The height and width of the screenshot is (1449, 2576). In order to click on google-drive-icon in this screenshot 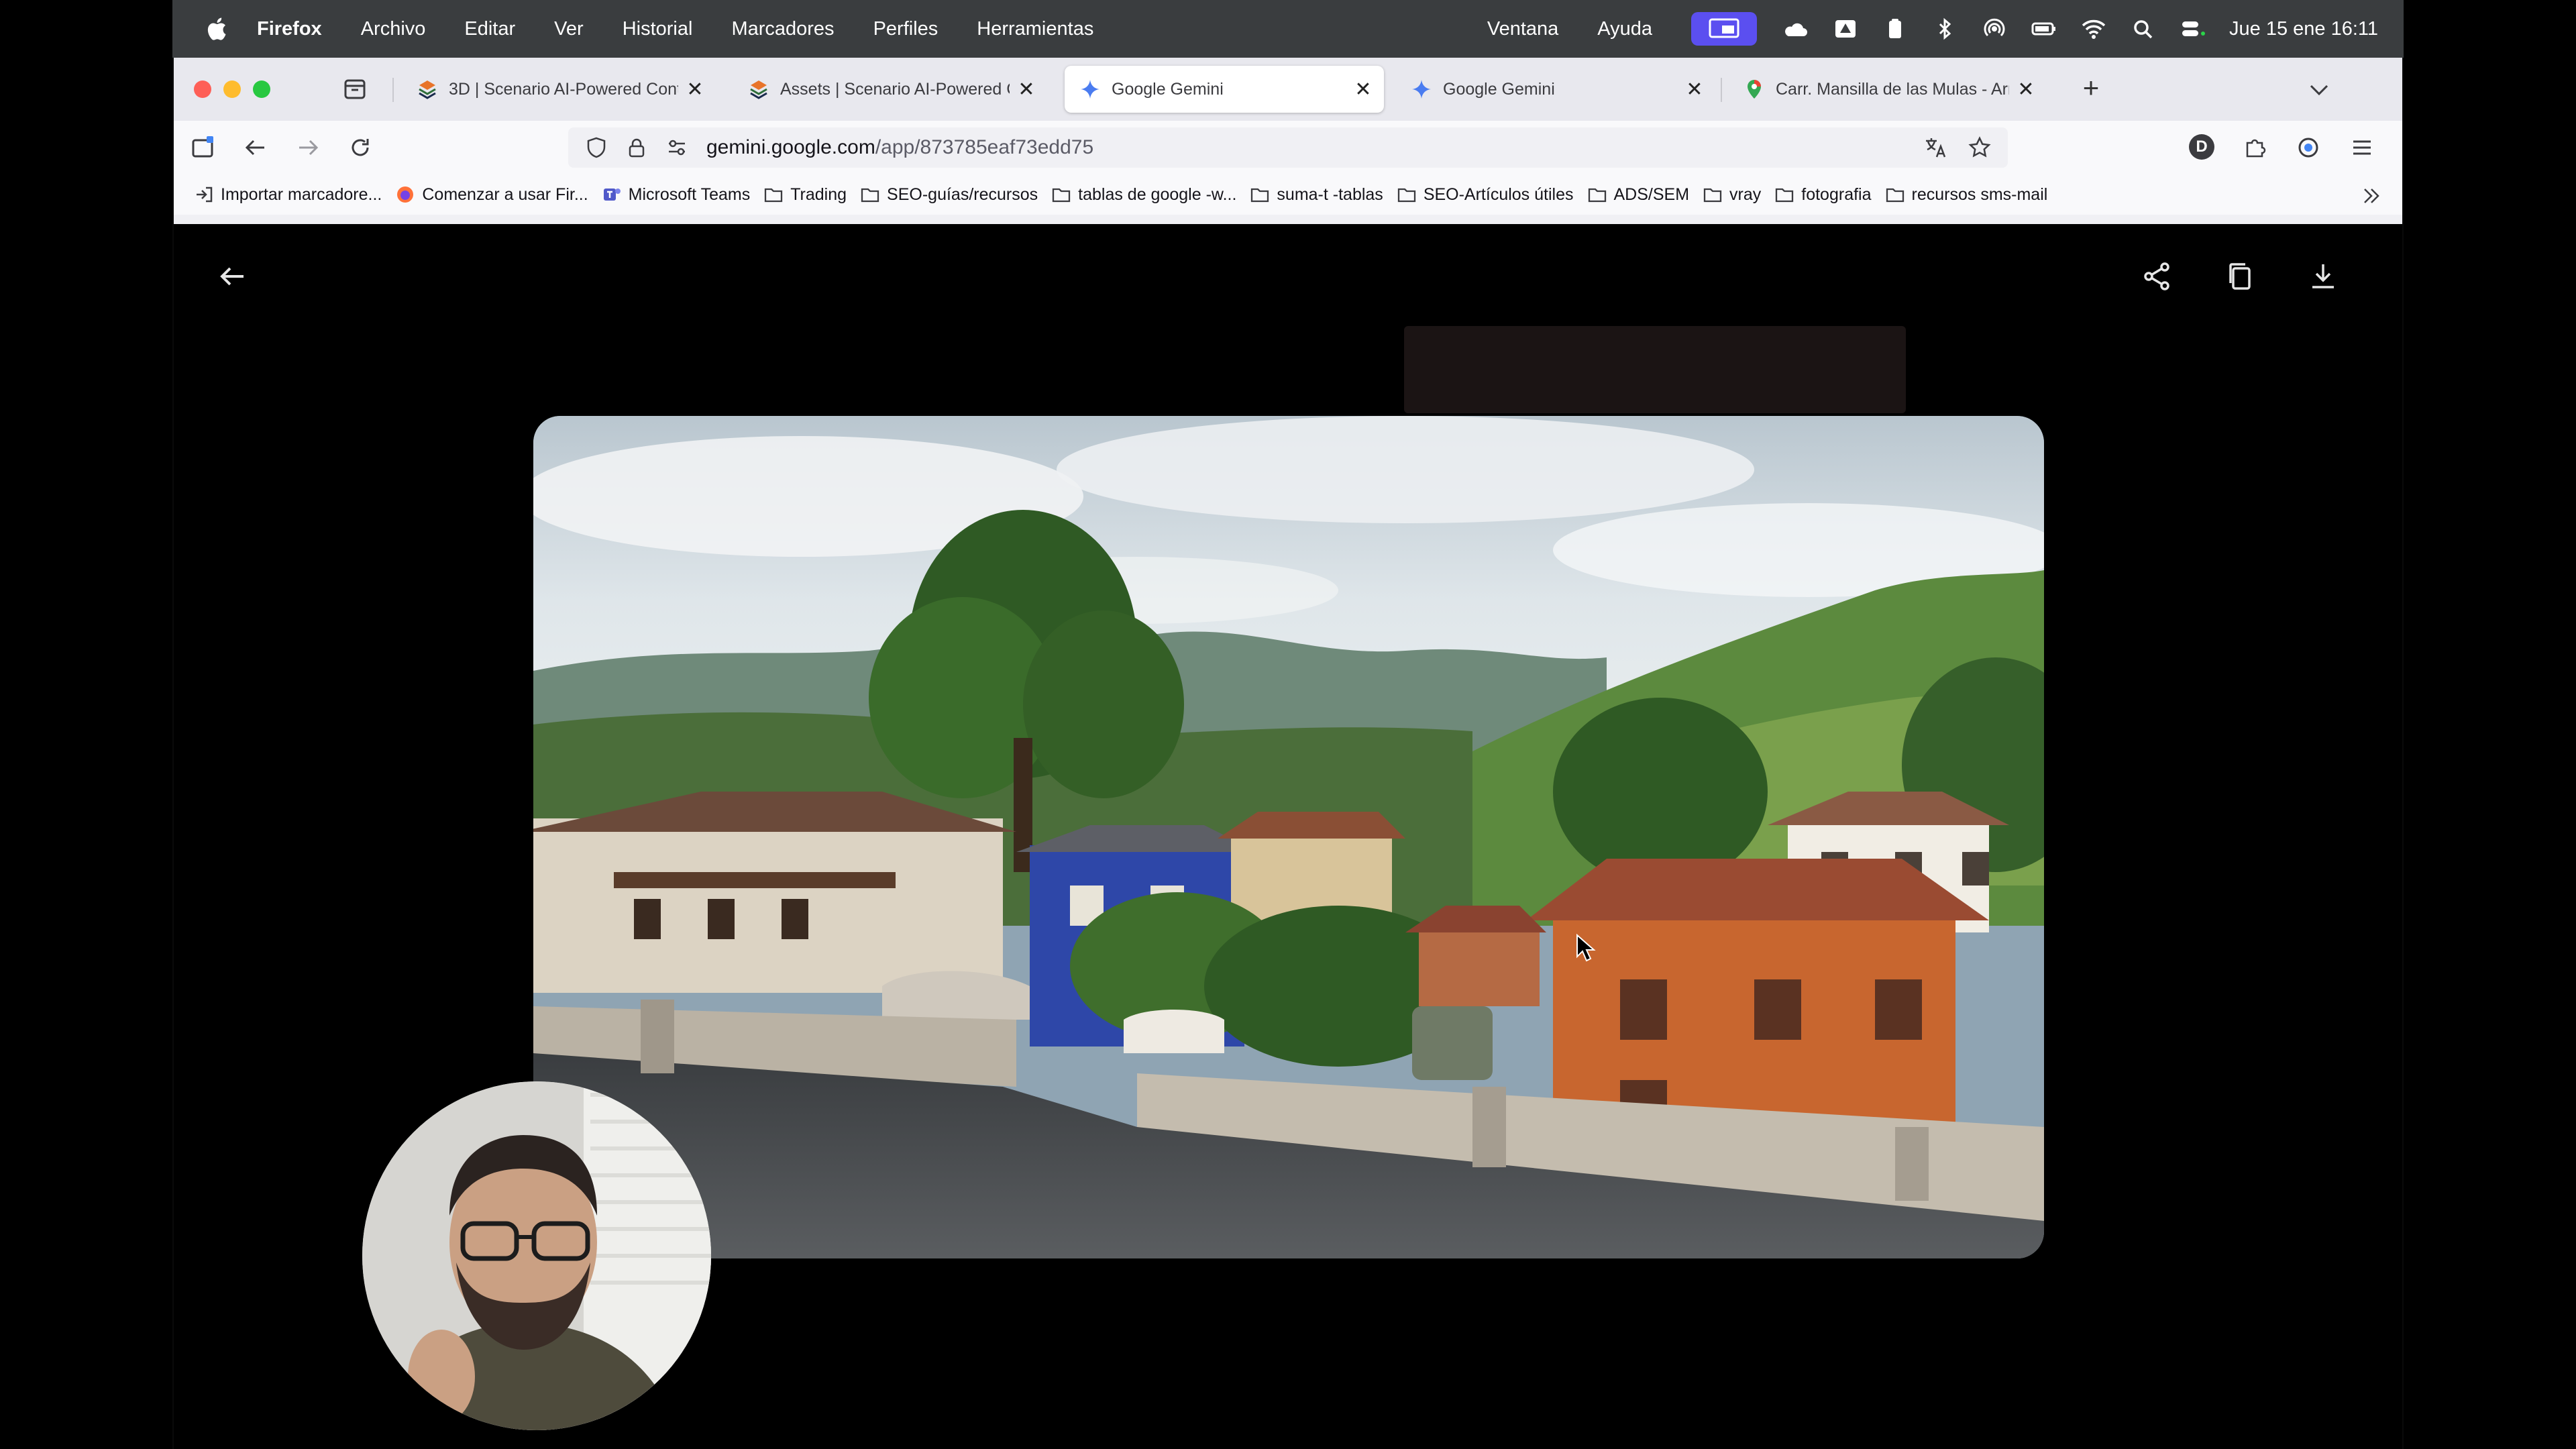, I will do `click(1845, 28)`.